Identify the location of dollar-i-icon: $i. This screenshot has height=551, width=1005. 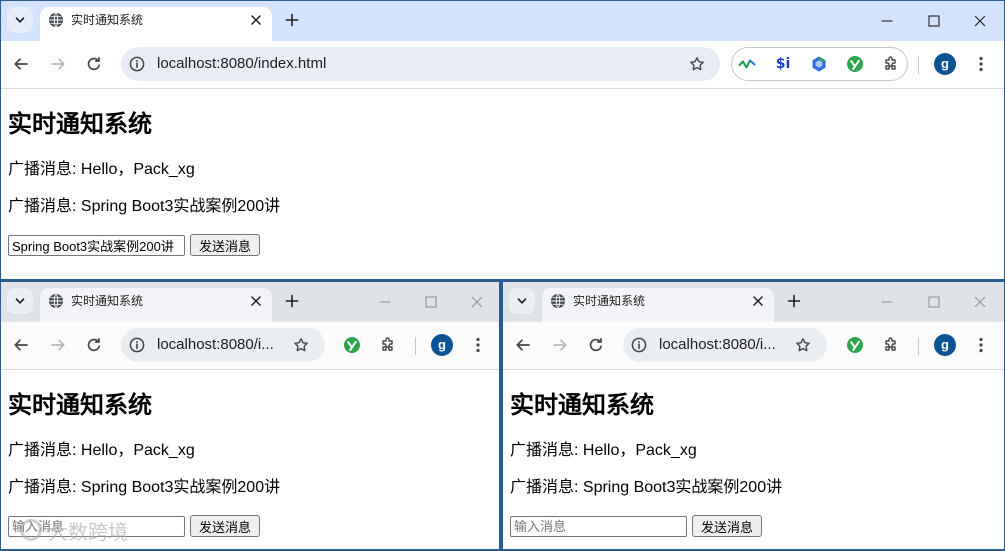
(783, 64).